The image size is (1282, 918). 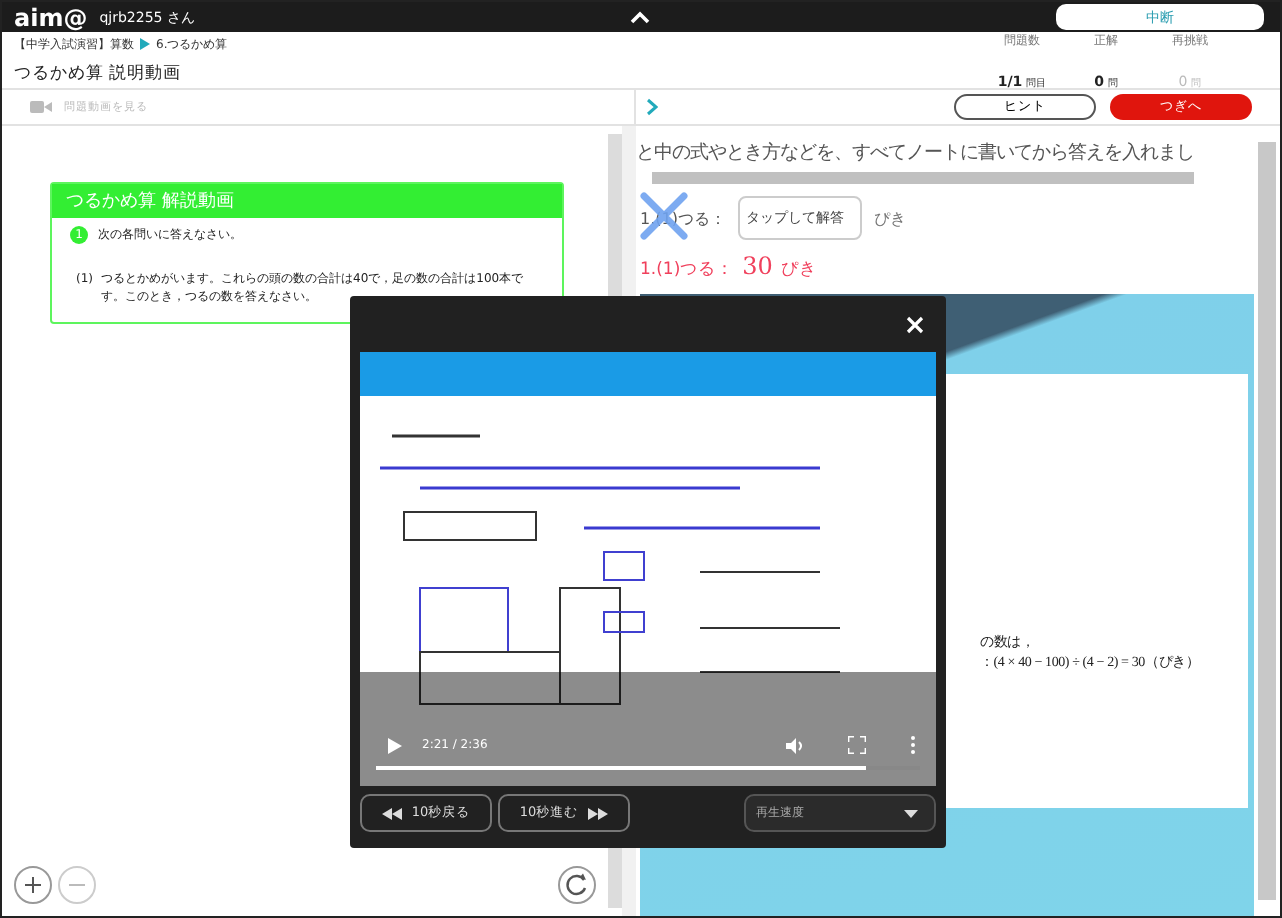 I want to click on correct-answer-label: 1.(1)つる：, so click(x=687, y=270).